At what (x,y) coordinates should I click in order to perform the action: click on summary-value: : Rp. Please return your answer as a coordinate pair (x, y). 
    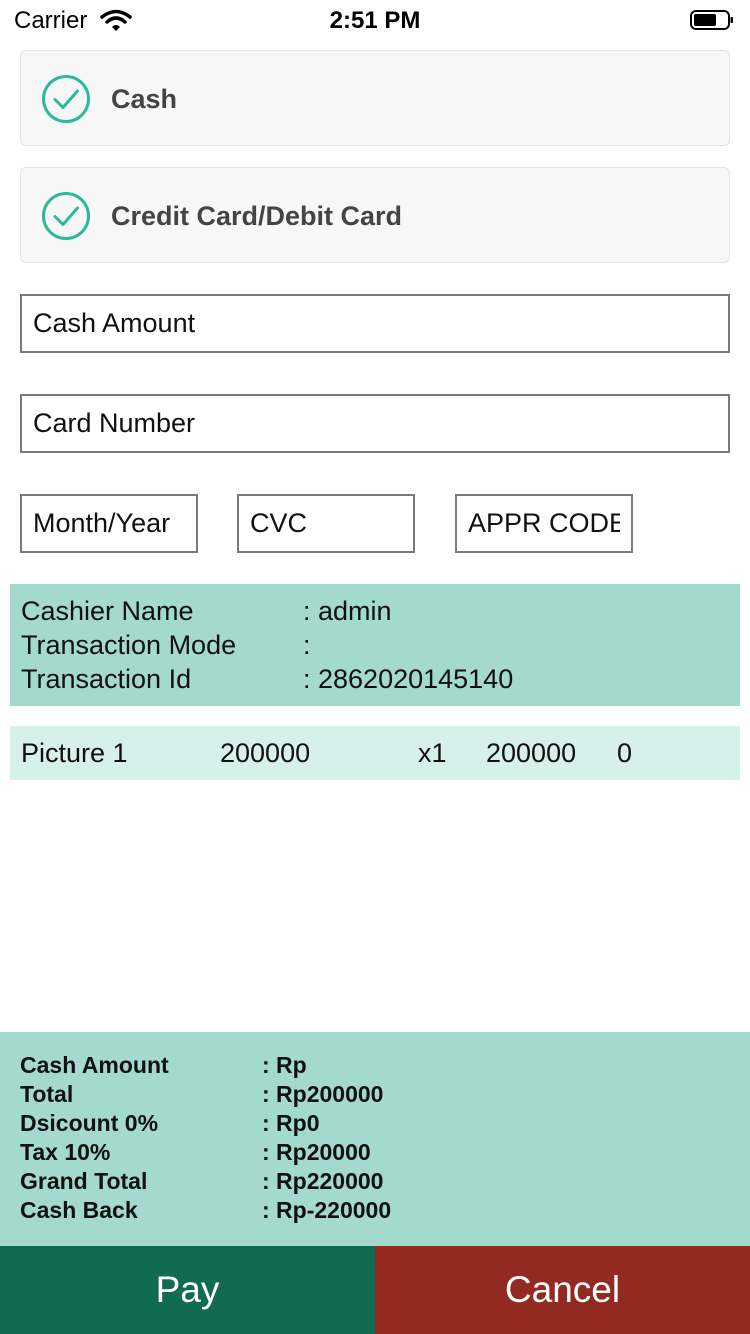
    Looking at the image, I should click on (284, 1065).